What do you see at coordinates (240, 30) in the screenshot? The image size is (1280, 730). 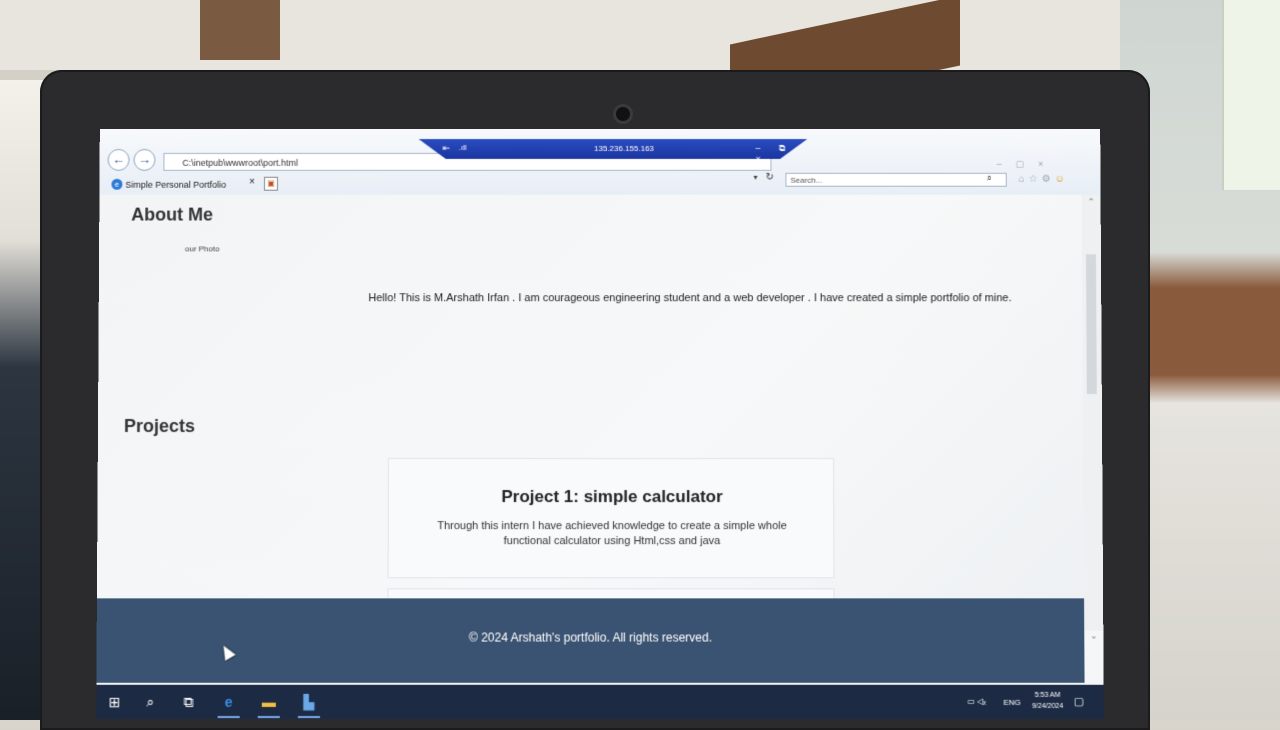 I see `room-beam` at bounding box center [240, 30].